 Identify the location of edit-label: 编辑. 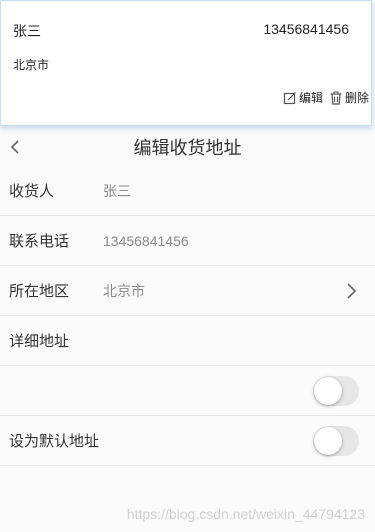
(310, 98).